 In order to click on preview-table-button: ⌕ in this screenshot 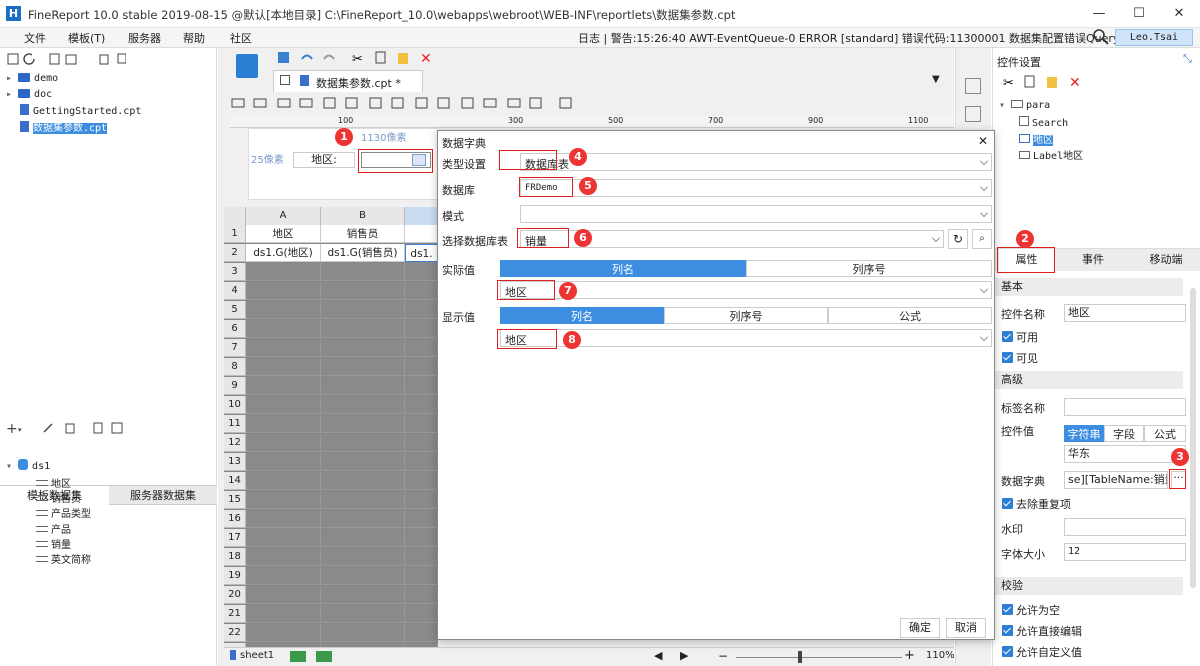, I will do `click(982, 239)`.